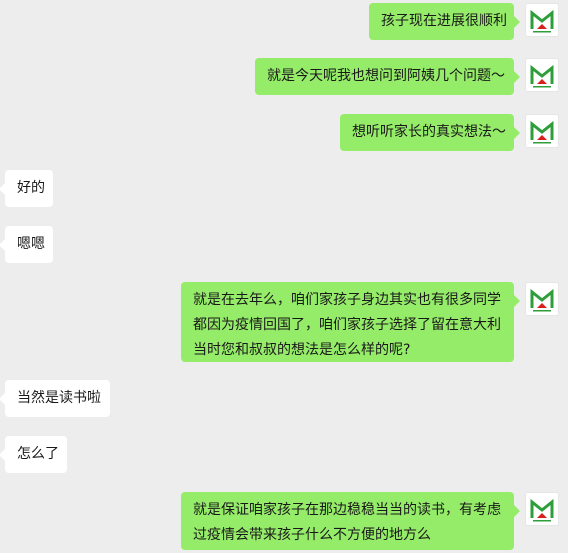 This screenshot has width=568, height=553. I want to click on message-text-line: 当然是读书啦, so click(59, 398).